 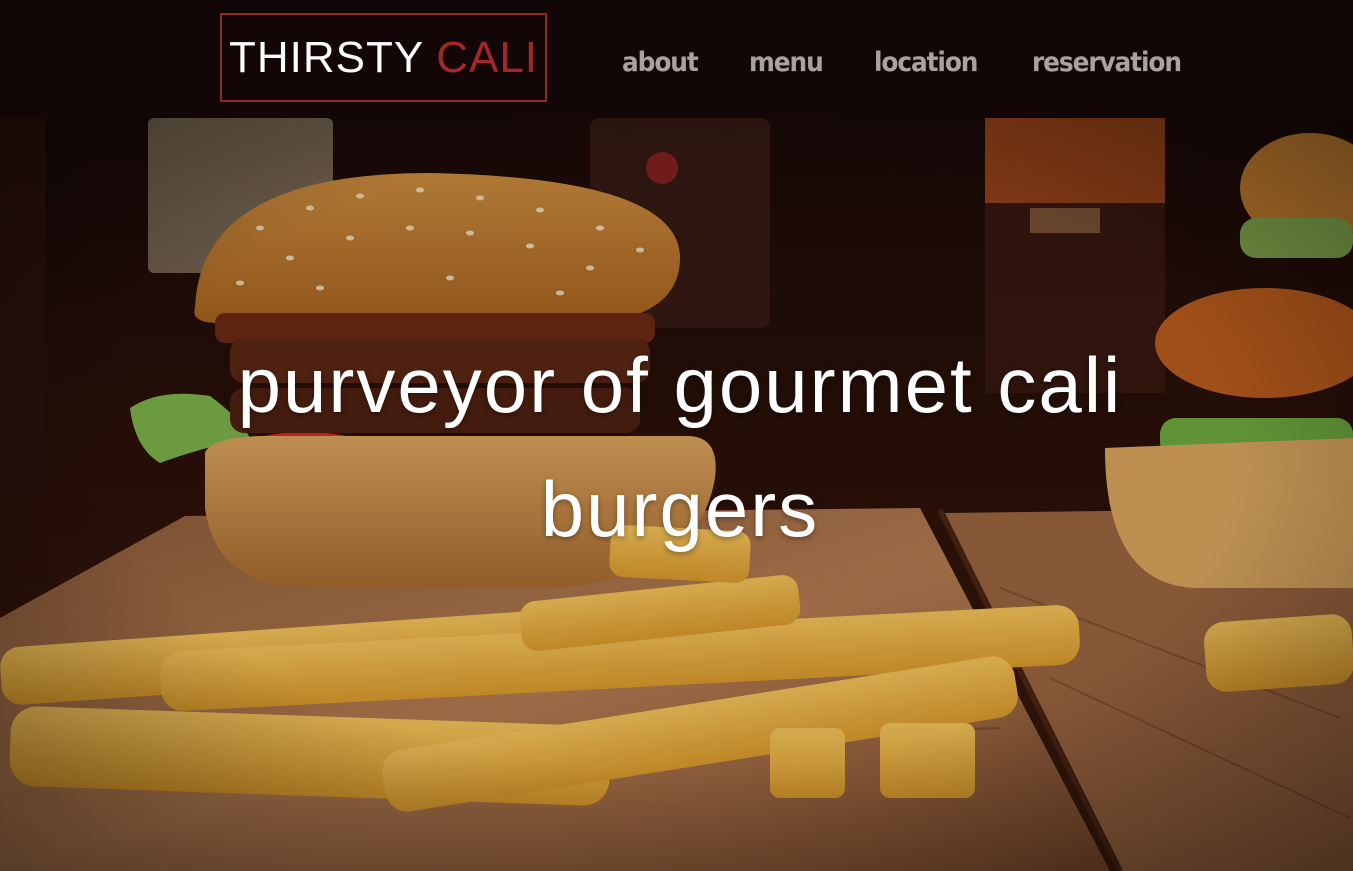 I want to click on nav-link-menu: menu, so click(x=786, y=62).